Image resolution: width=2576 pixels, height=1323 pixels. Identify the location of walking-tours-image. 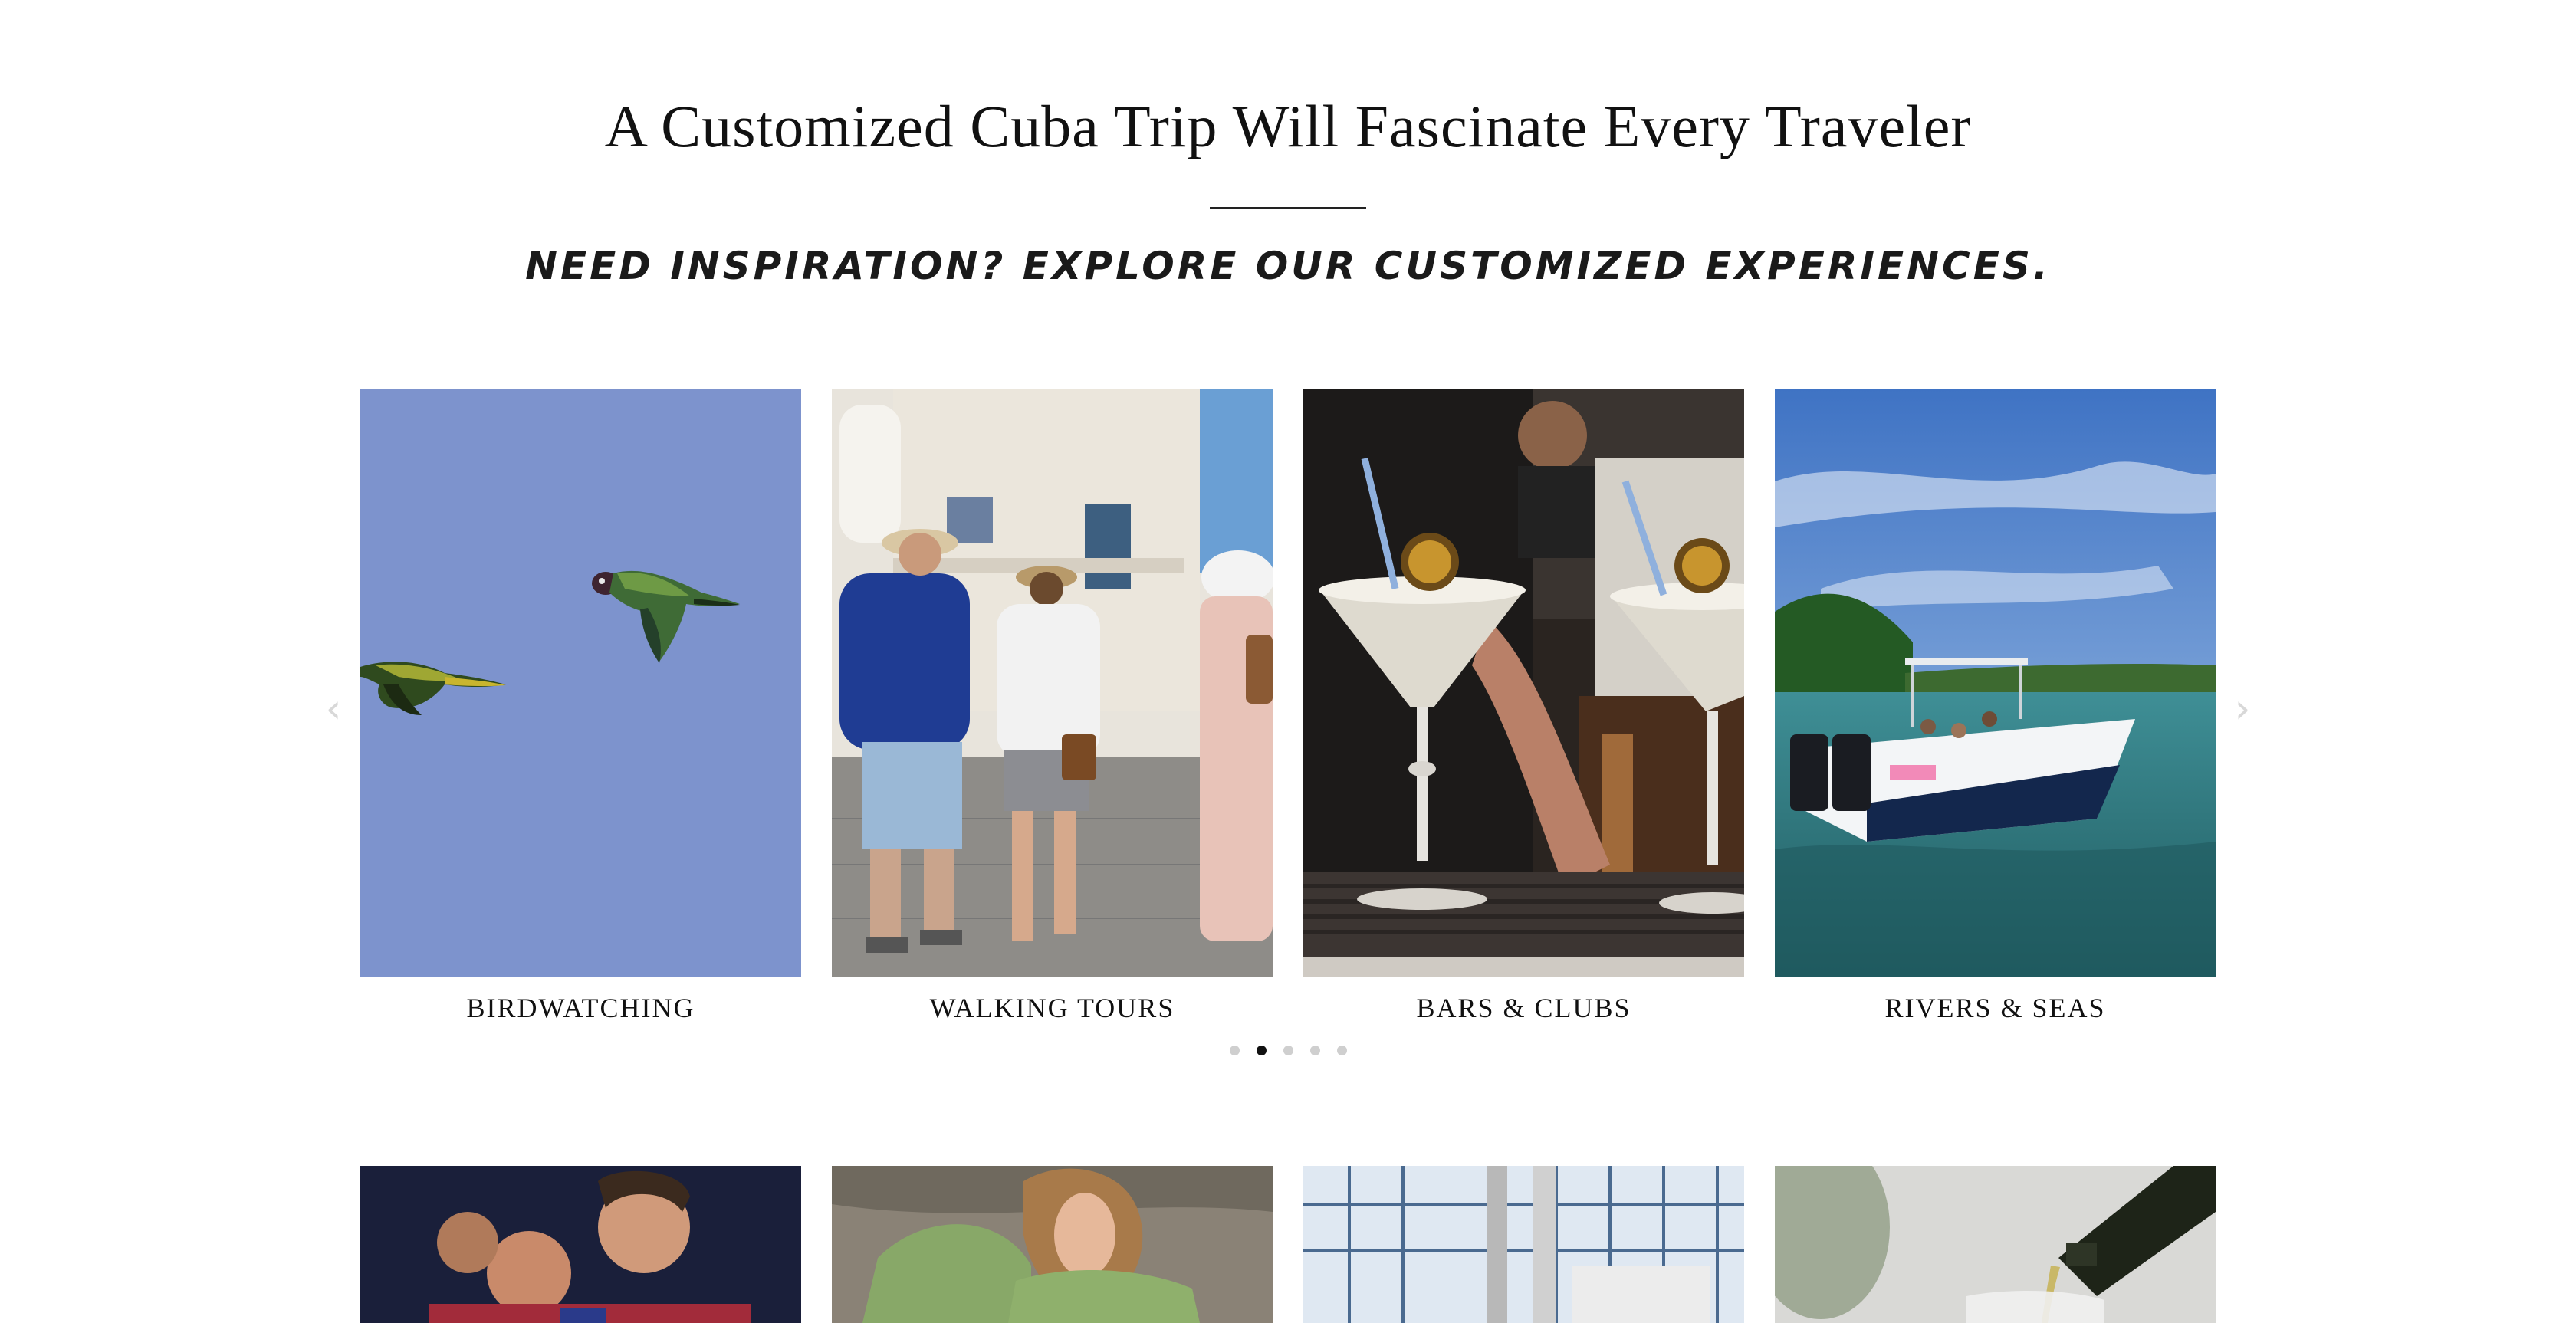
(1052, 683).